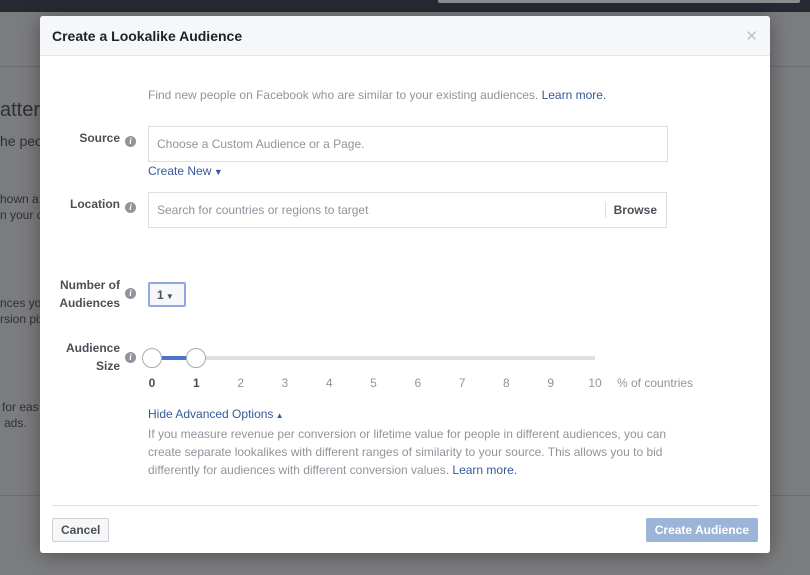 This screenshot has height=575, width=810. I want to click on slider-tick-label: 9, so click(551, 383).